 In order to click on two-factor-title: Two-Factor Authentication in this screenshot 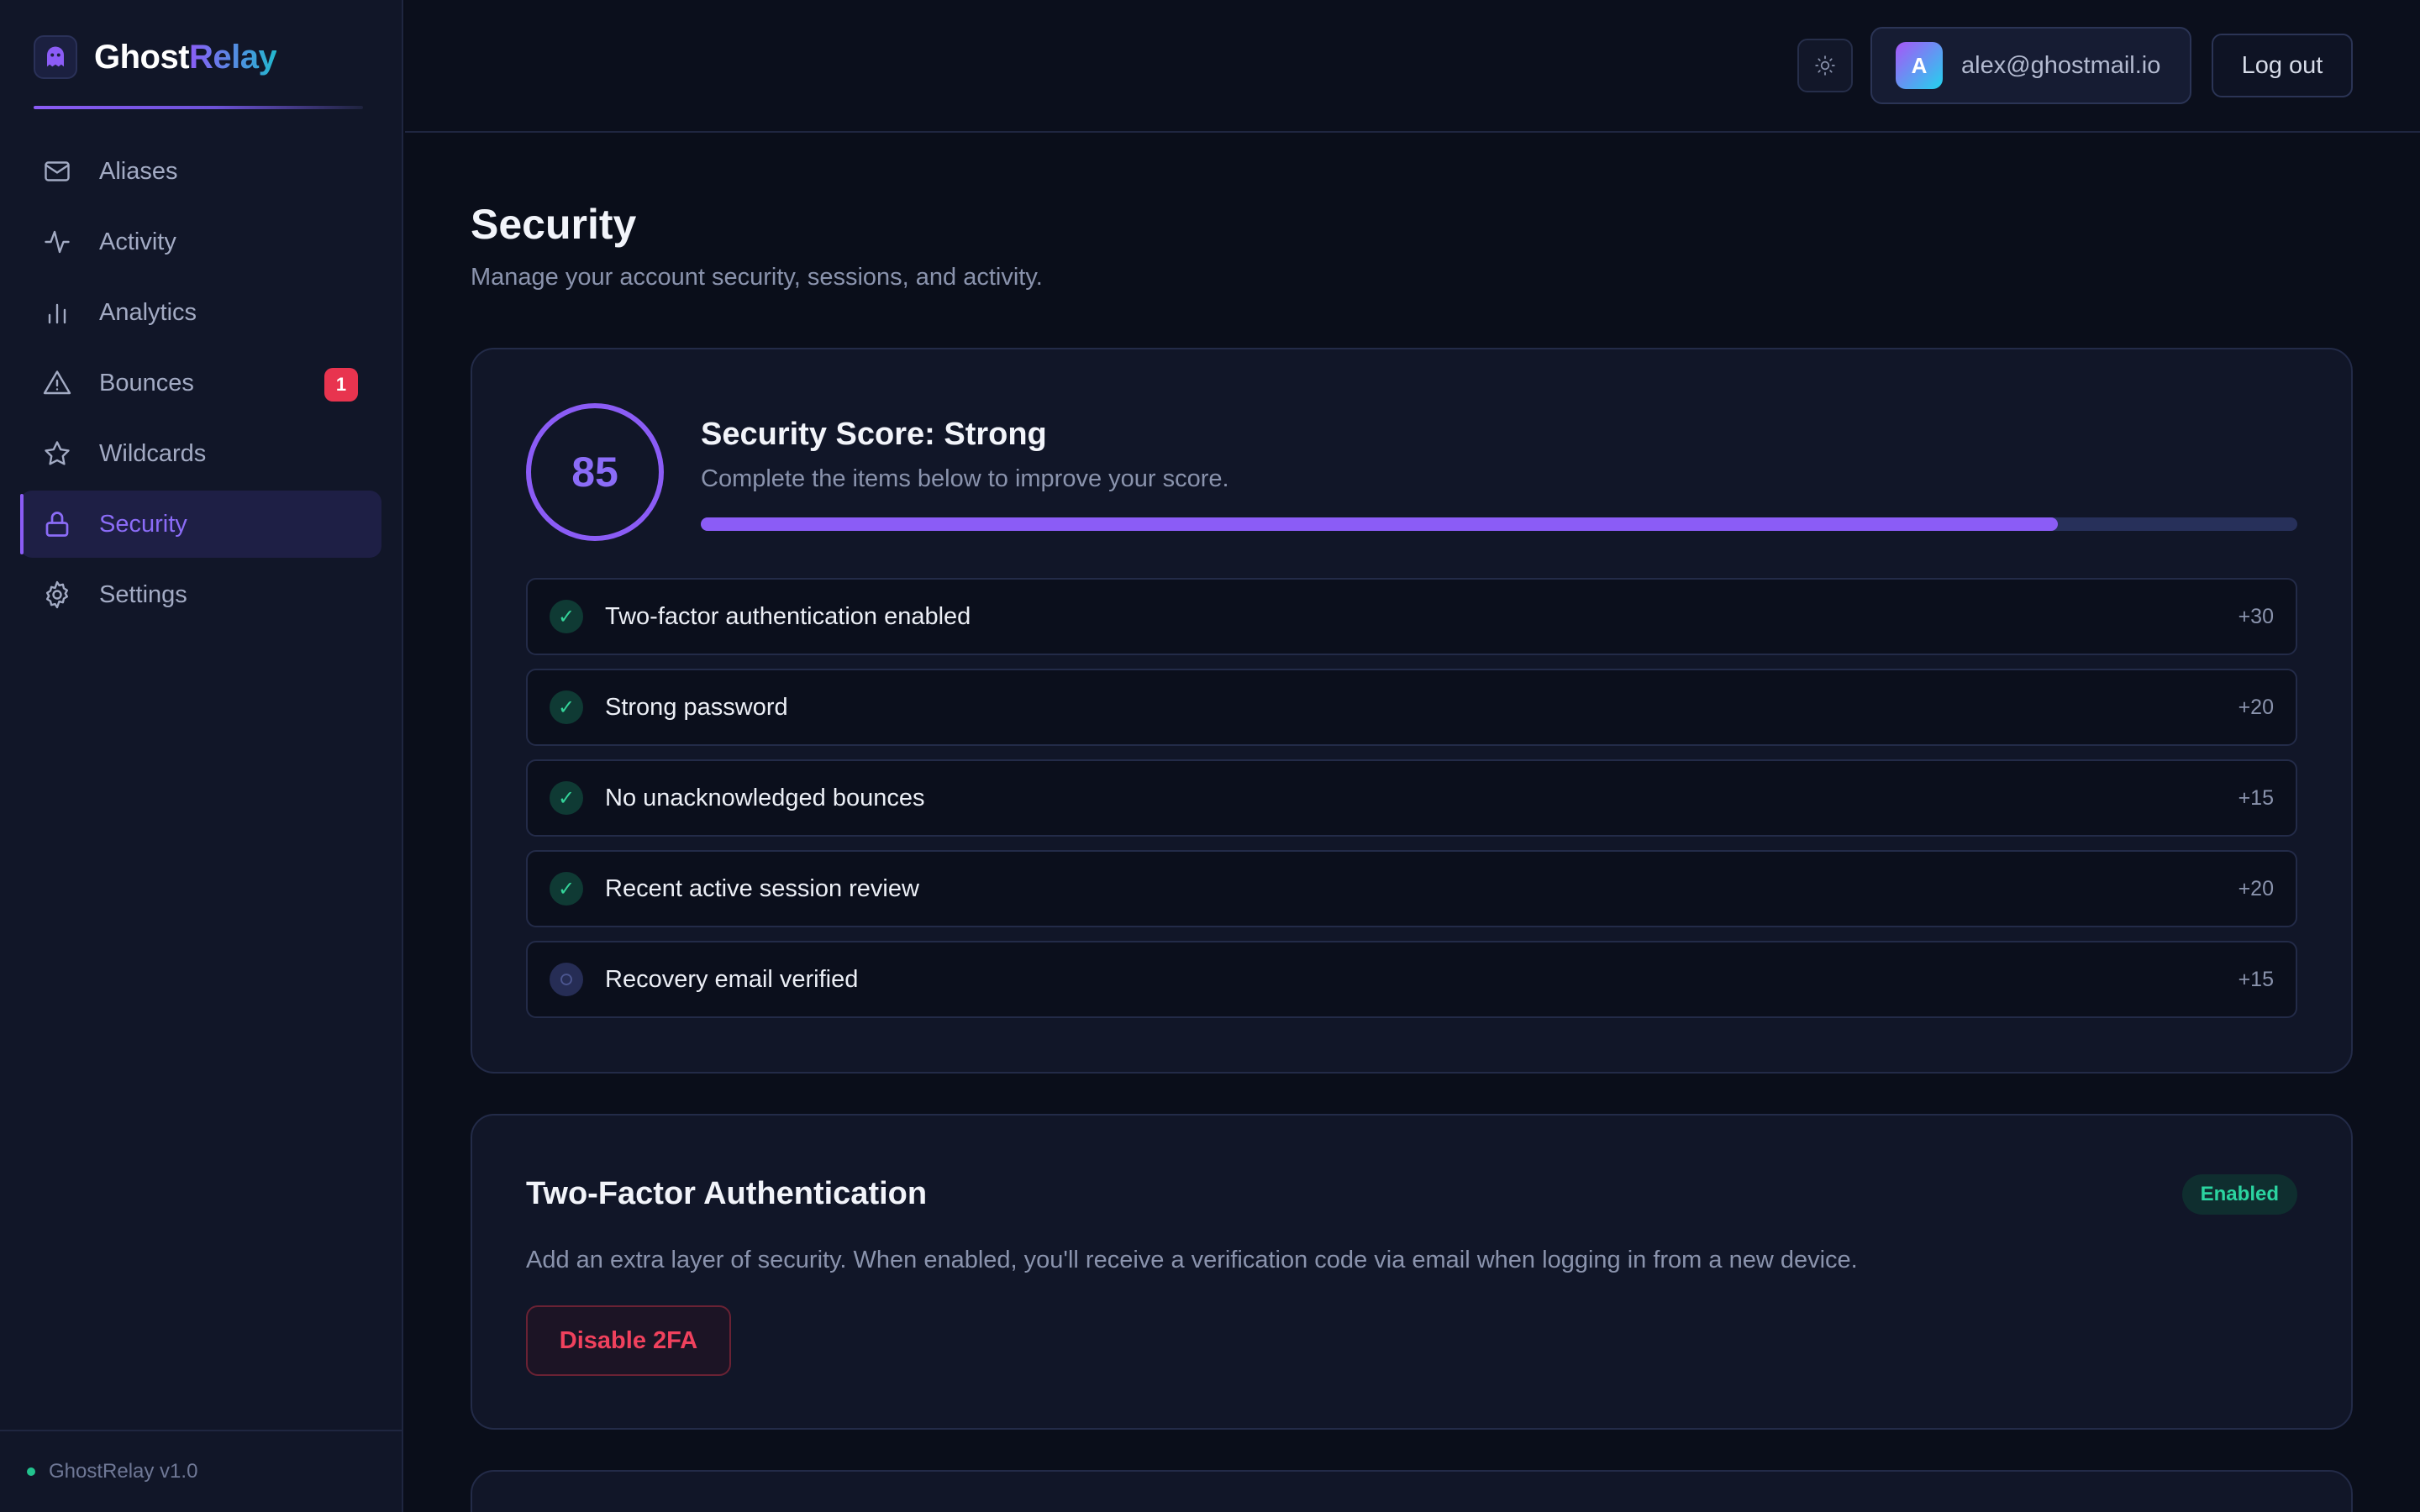, I will do `click(727, 1193)`.